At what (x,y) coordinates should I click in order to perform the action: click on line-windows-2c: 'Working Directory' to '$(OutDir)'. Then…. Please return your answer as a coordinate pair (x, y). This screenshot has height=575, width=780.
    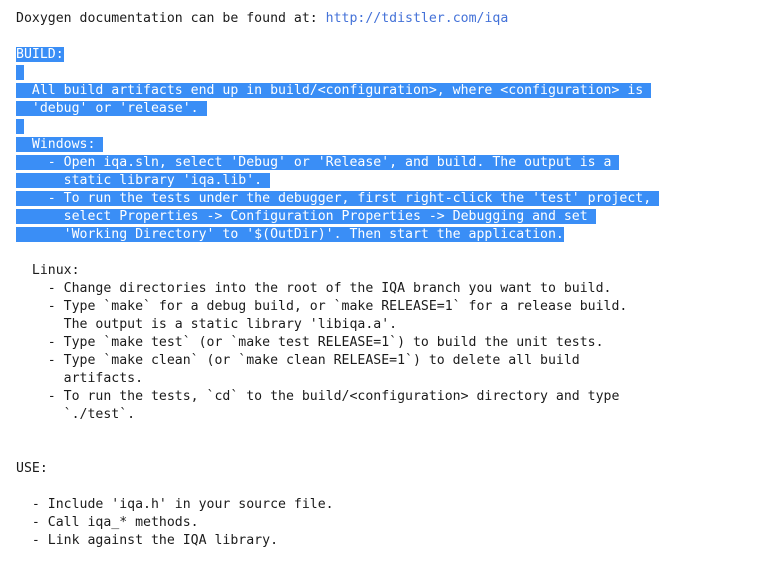
    Looking at the image, I should click on (398, 235).